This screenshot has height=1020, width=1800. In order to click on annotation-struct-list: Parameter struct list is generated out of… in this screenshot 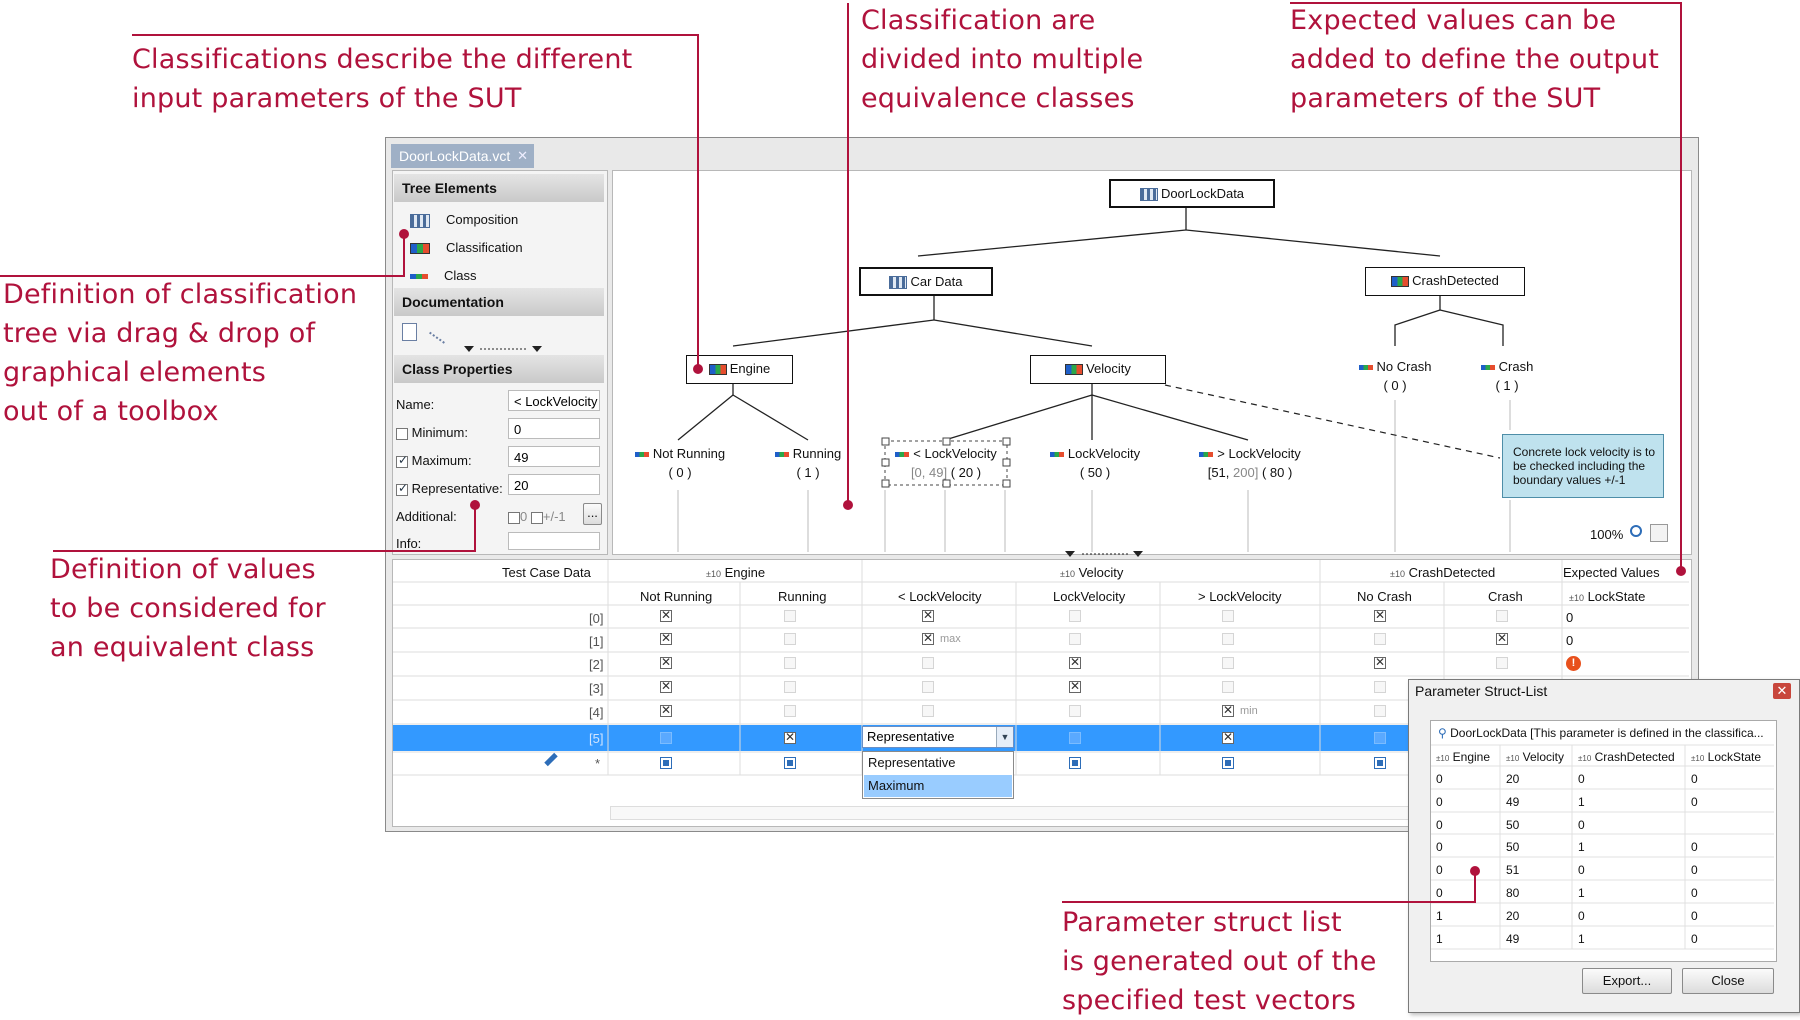, I will do `click(1219, 961)`.